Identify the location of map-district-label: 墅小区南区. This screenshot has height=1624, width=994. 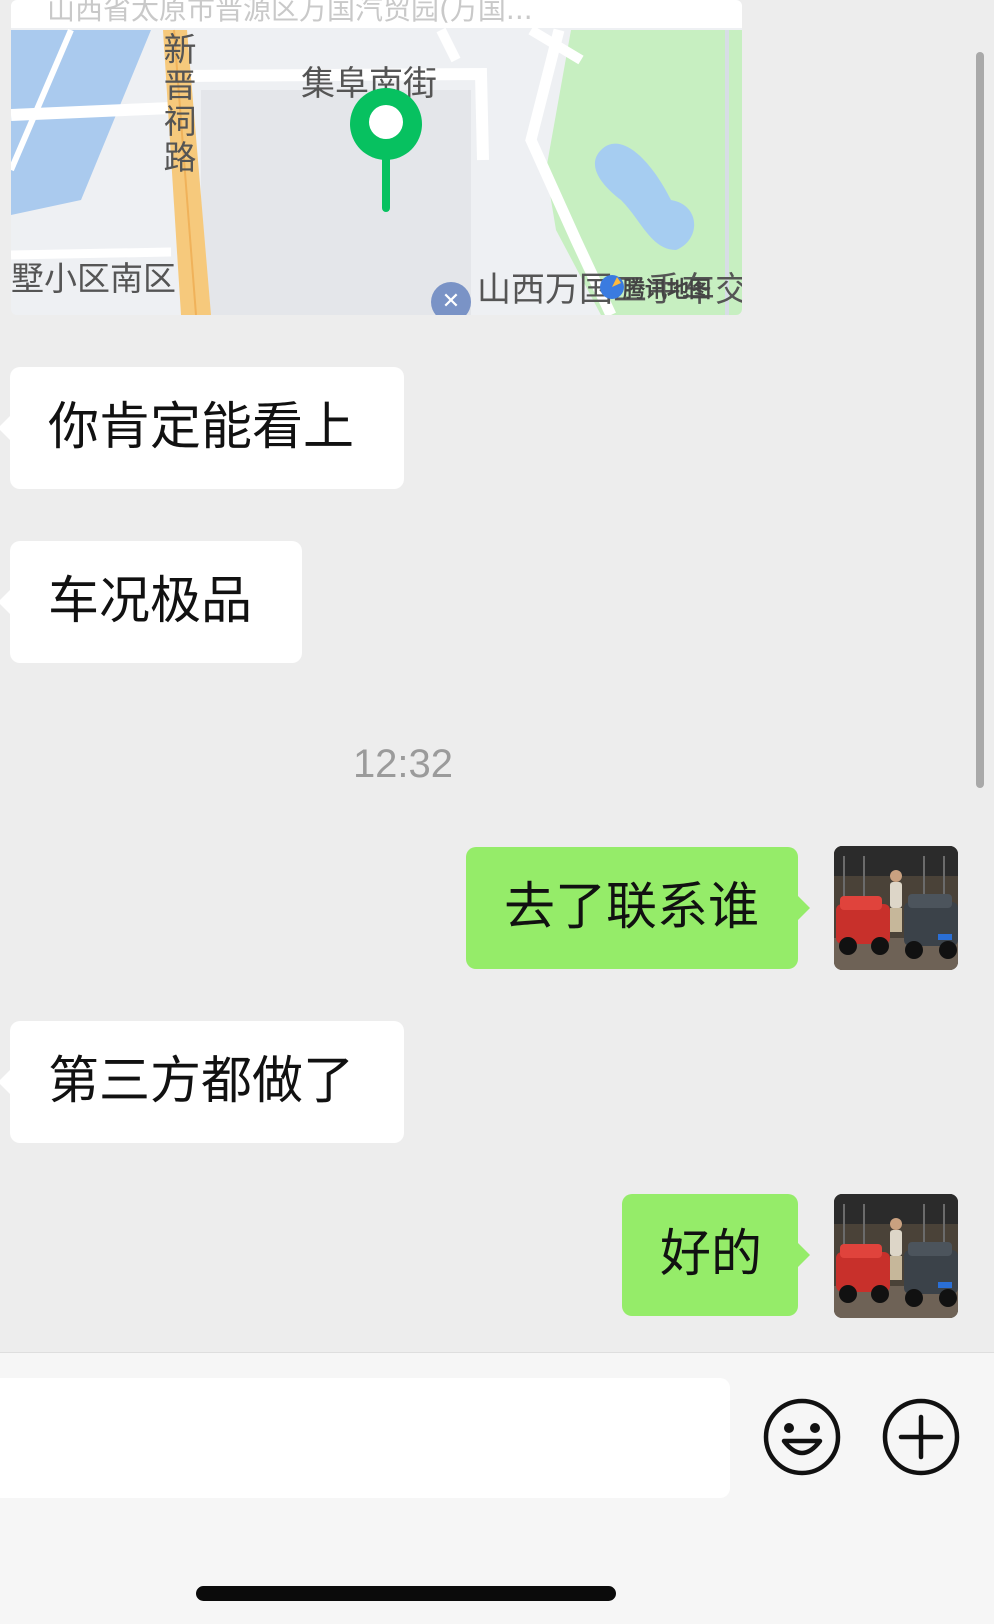
(93, 278).